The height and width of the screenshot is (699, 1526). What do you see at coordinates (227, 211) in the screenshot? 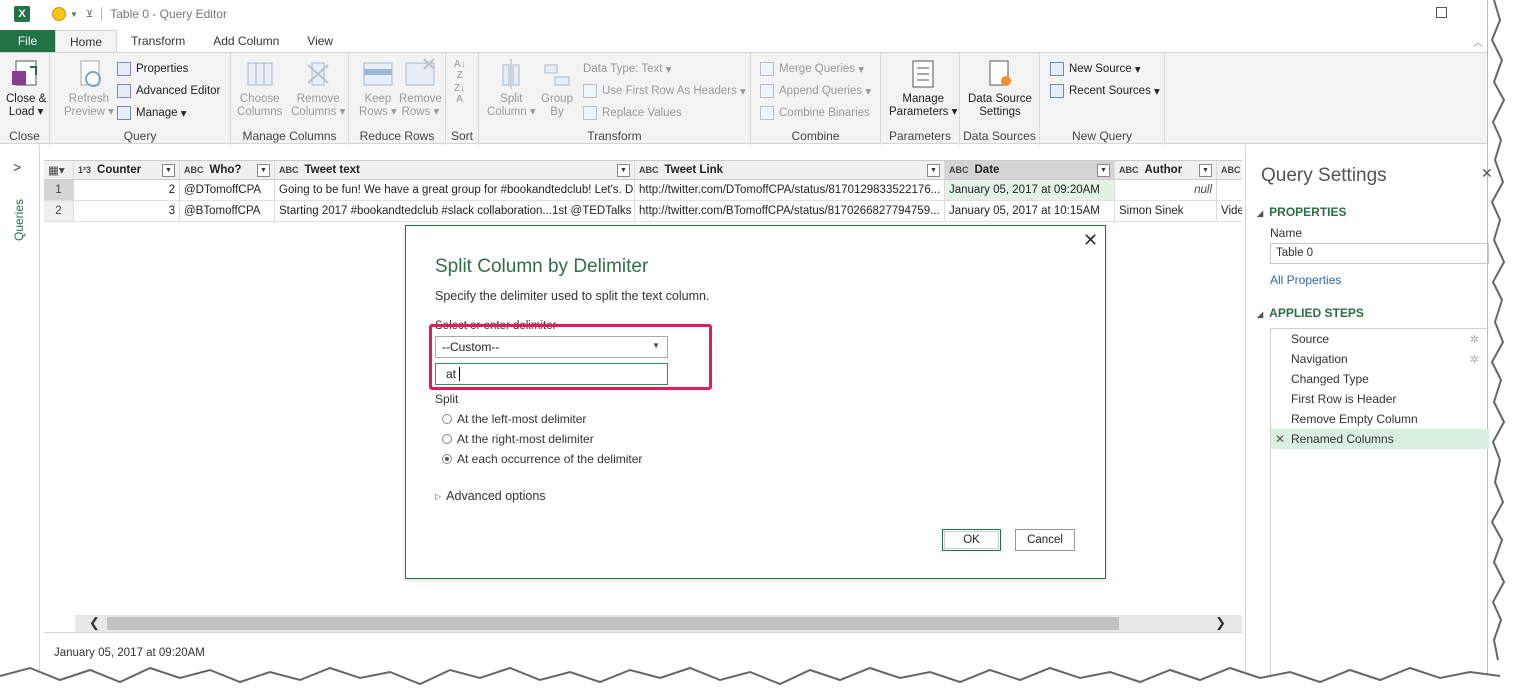
I see `cell-who: @BTomoffCPA` at bounding box center [227, 211].